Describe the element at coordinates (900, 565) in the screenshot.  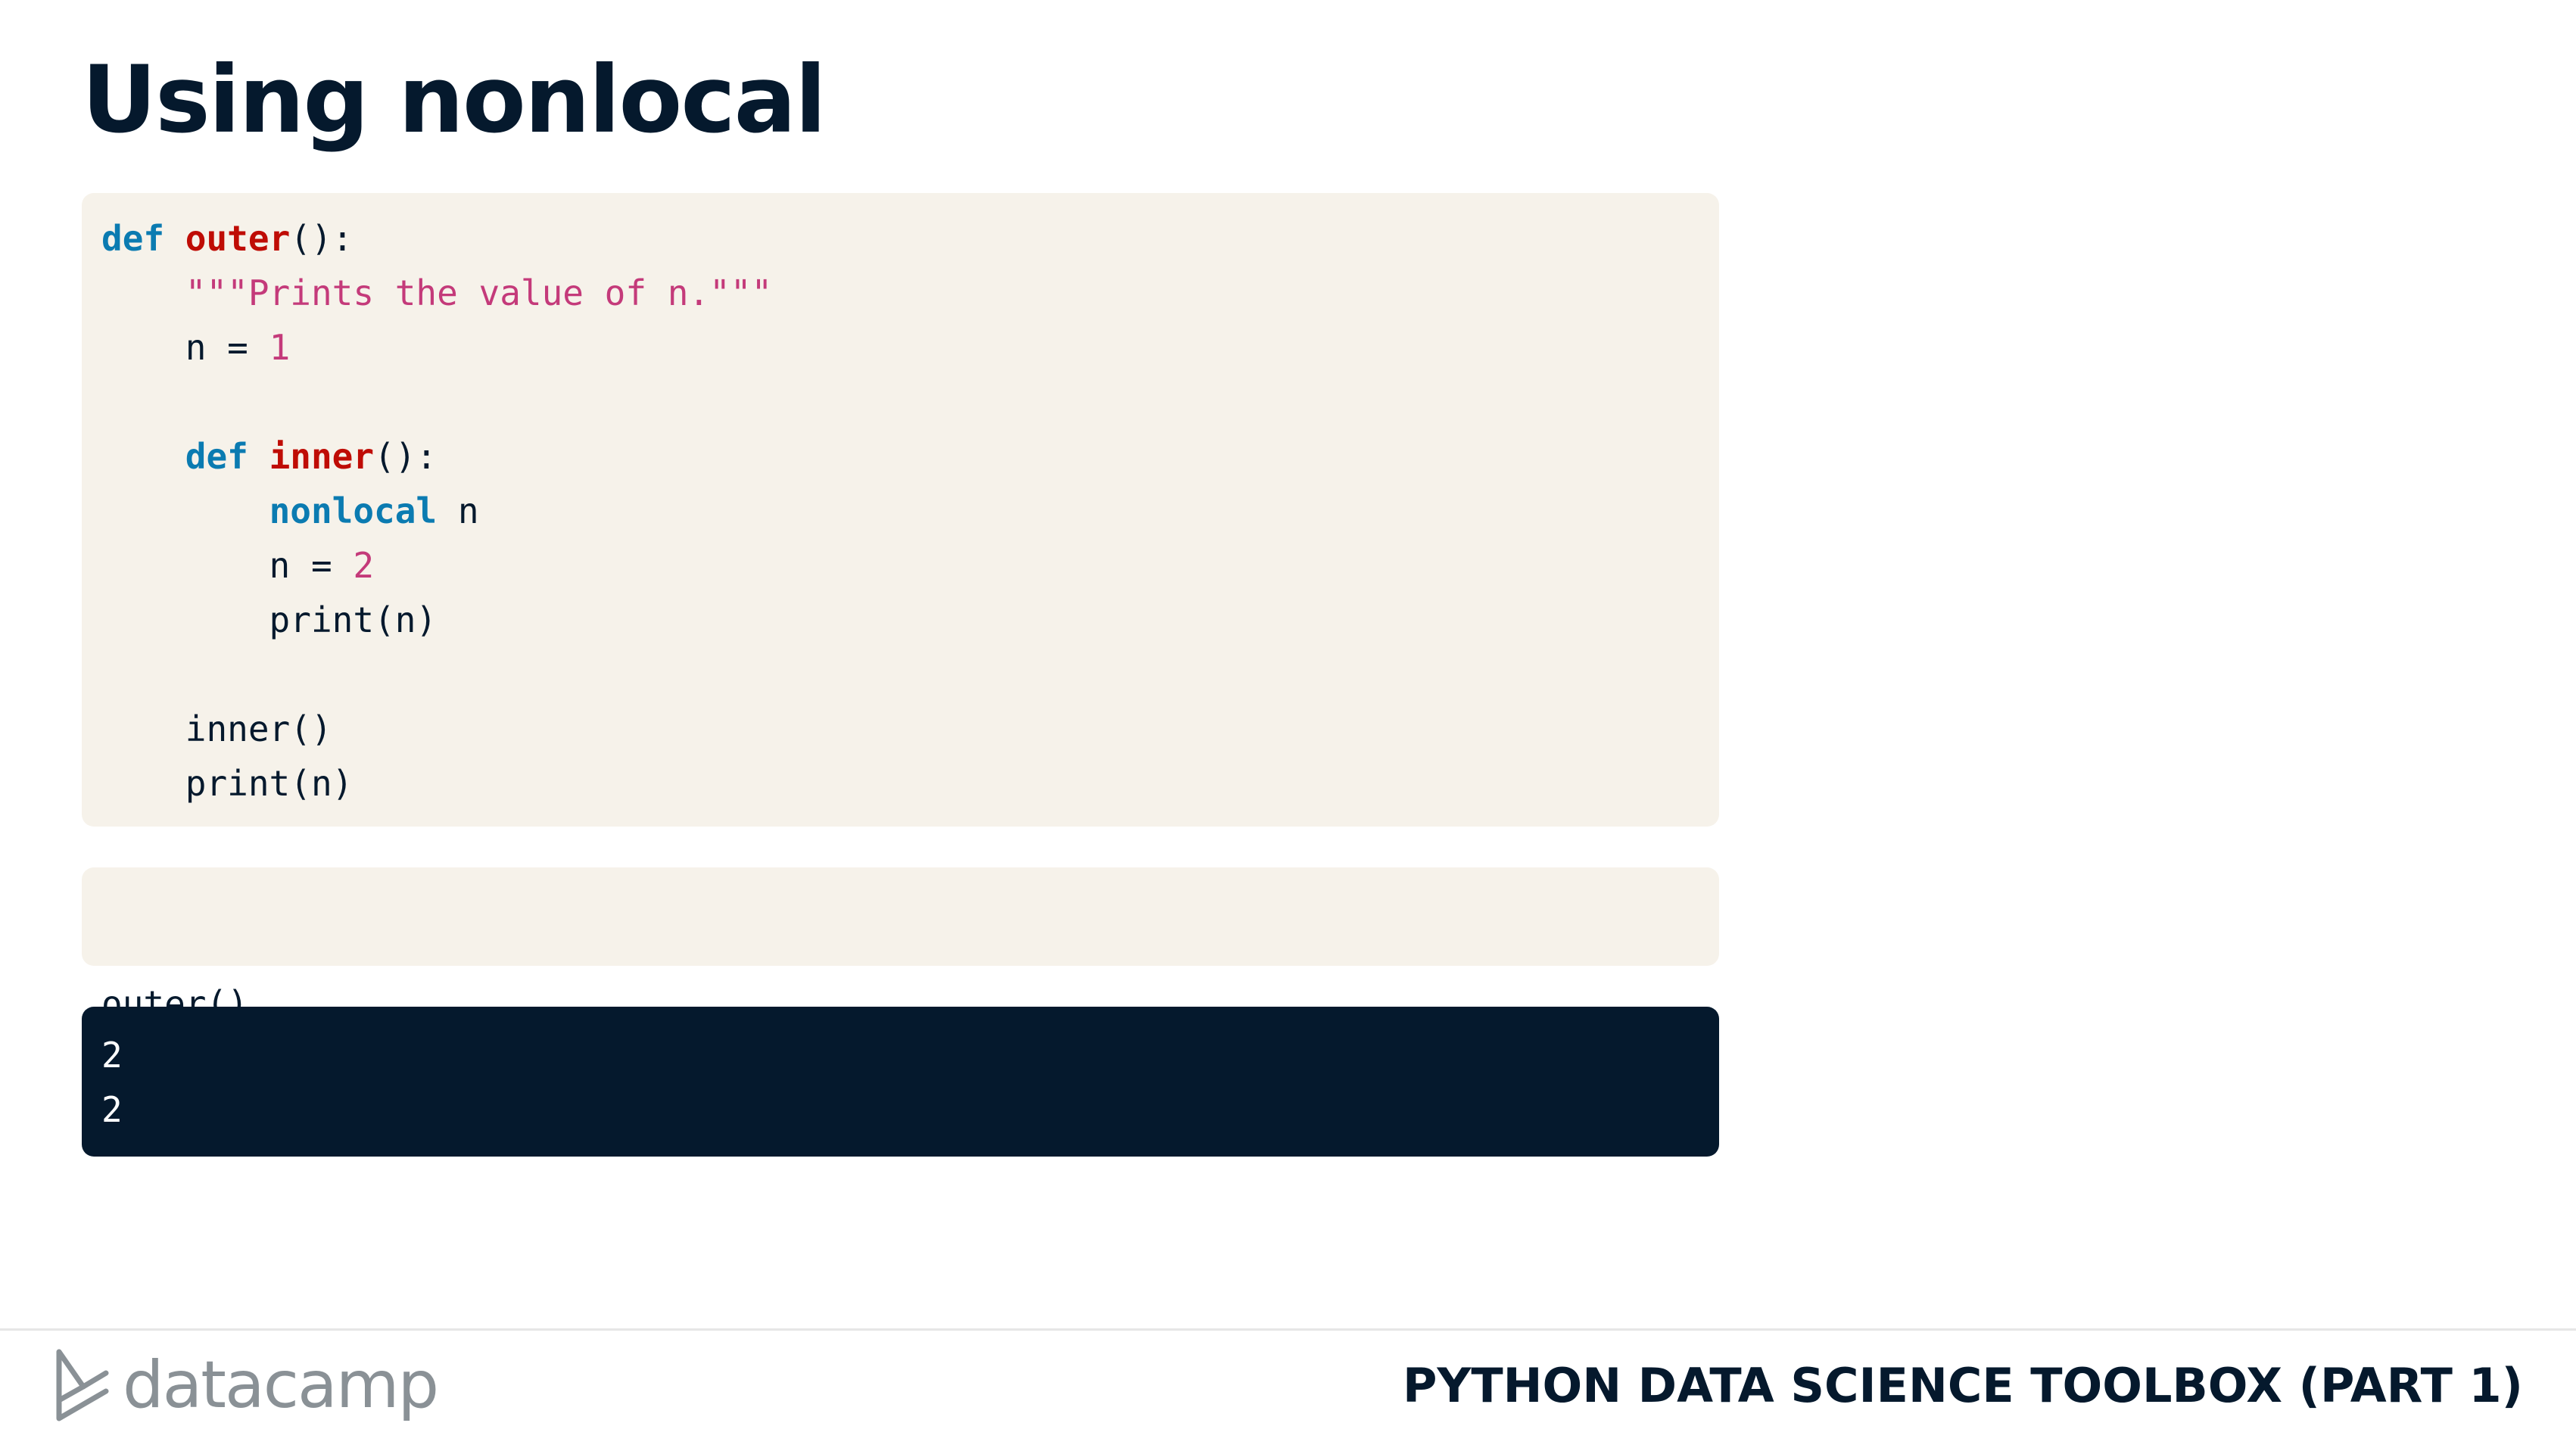
I see `code-line: n = 2` at that location.